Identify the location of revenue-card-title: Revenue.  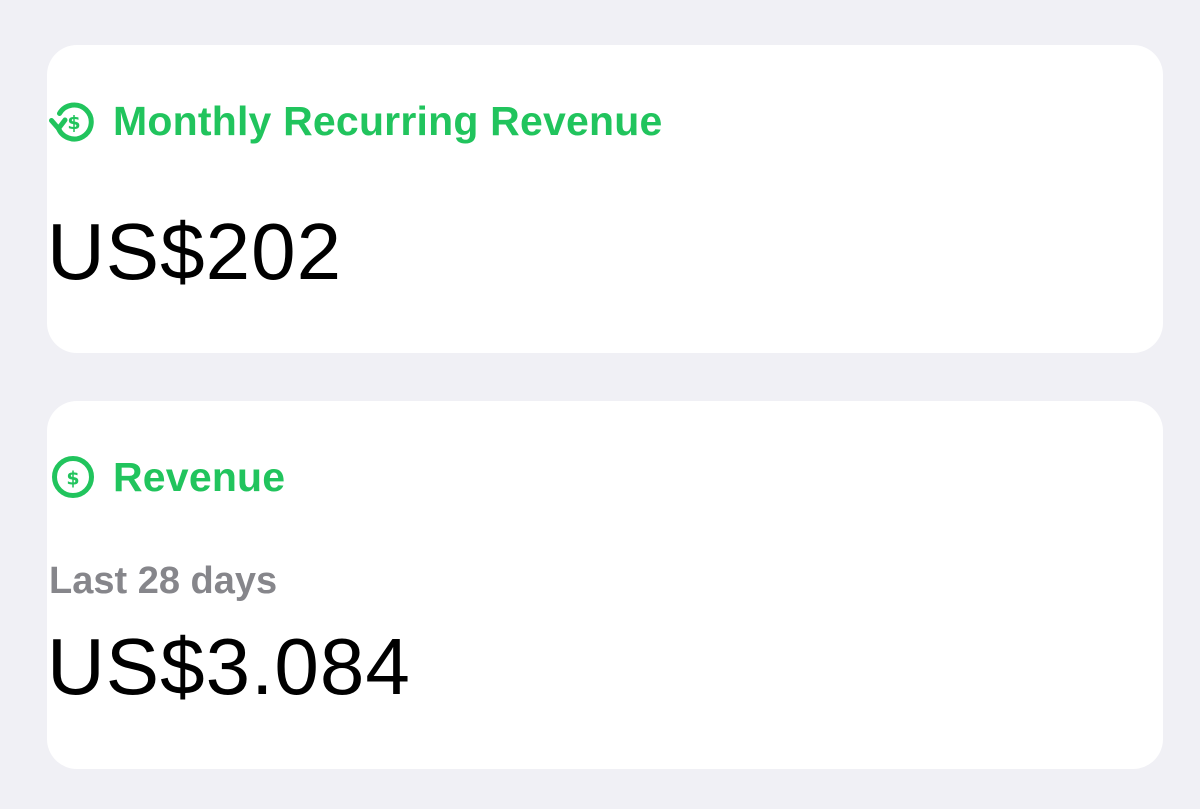
(199, 477).